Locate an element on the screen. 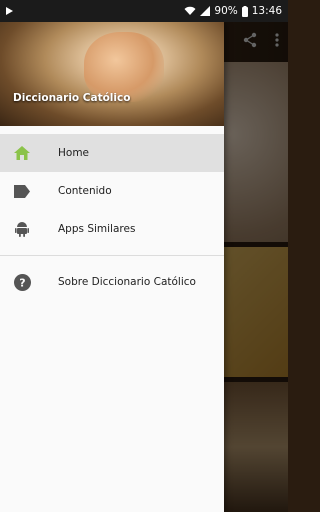 The image size is (320, 512). menu-item-apps-similares: Apps Similares is located at coordinates (112, 229).